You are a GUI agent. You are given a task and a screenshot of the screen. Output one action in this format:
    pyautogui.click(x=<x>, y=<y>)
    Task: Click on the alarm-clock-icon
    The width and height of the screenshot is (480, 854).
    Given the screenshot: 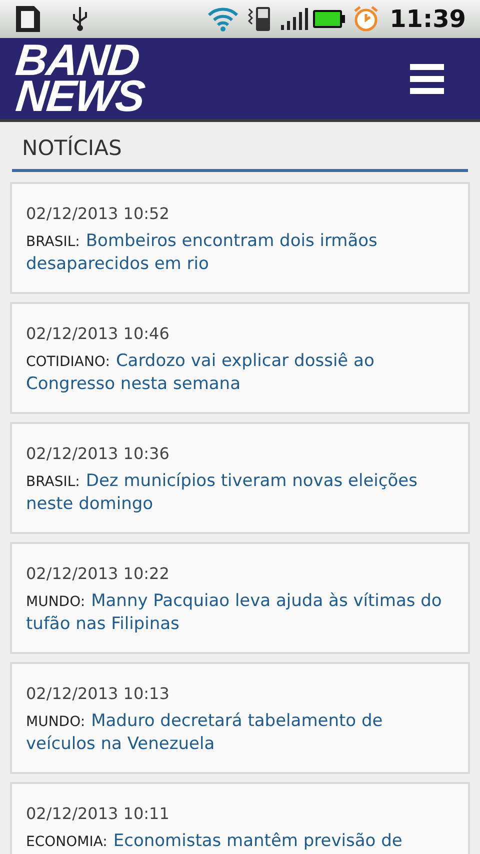 What is the action you would take?
    pyautogui.click(x=366, y=19)
    